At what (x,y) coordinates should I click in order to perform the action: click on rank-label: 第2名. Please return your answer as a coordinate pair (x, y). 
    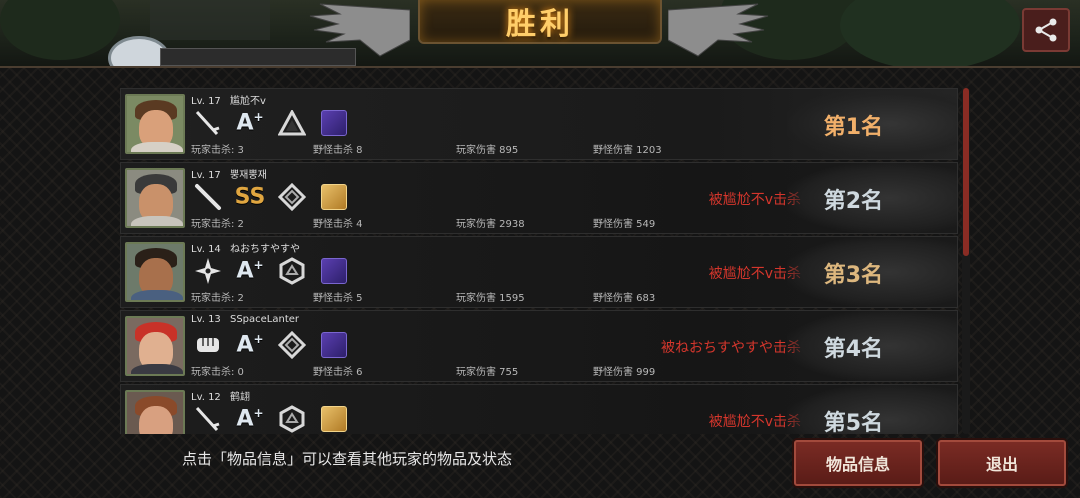
    Looking at the image, I should click on (853, 201).